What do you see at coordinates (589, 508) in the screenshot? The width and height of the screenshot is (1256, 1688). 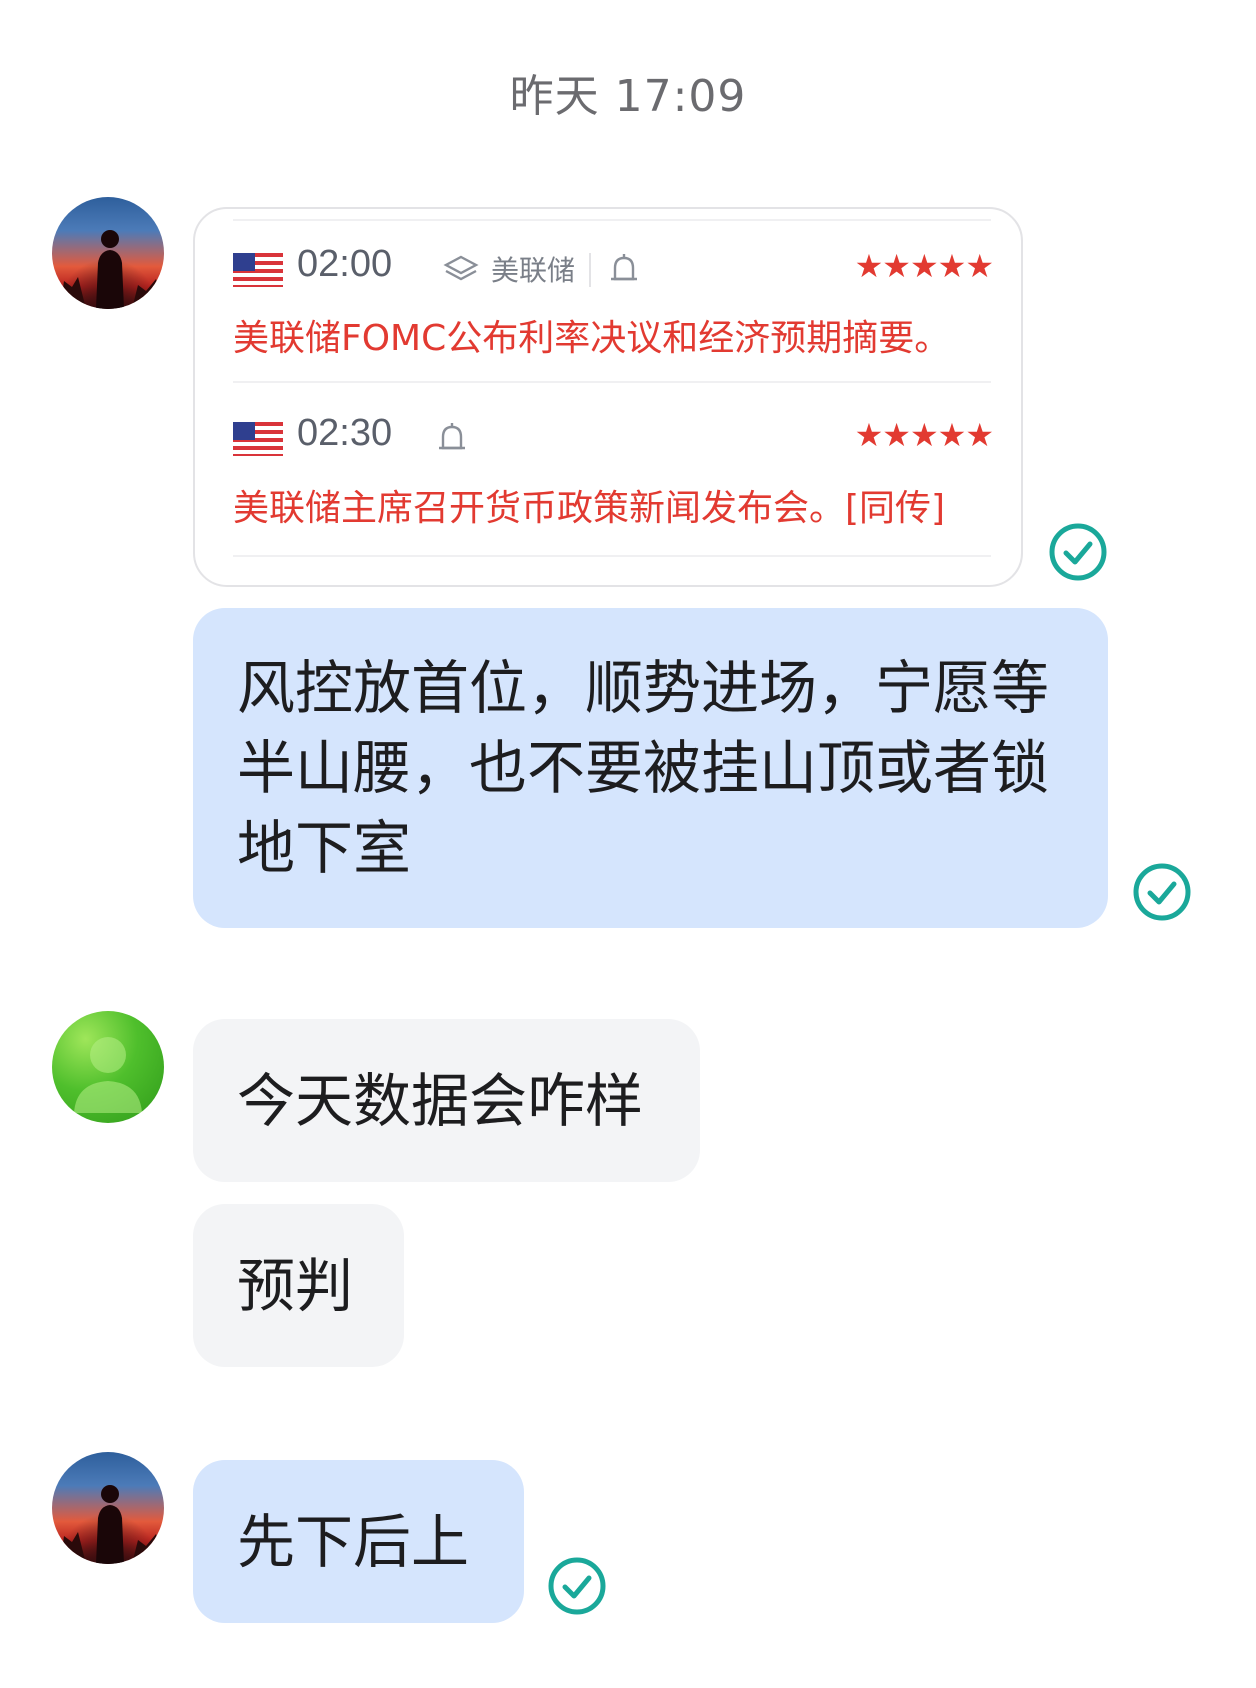 I see `event-title: 美联储主席召开货币政策新闻发布会。[同传]` at bounding box center [589, 508].